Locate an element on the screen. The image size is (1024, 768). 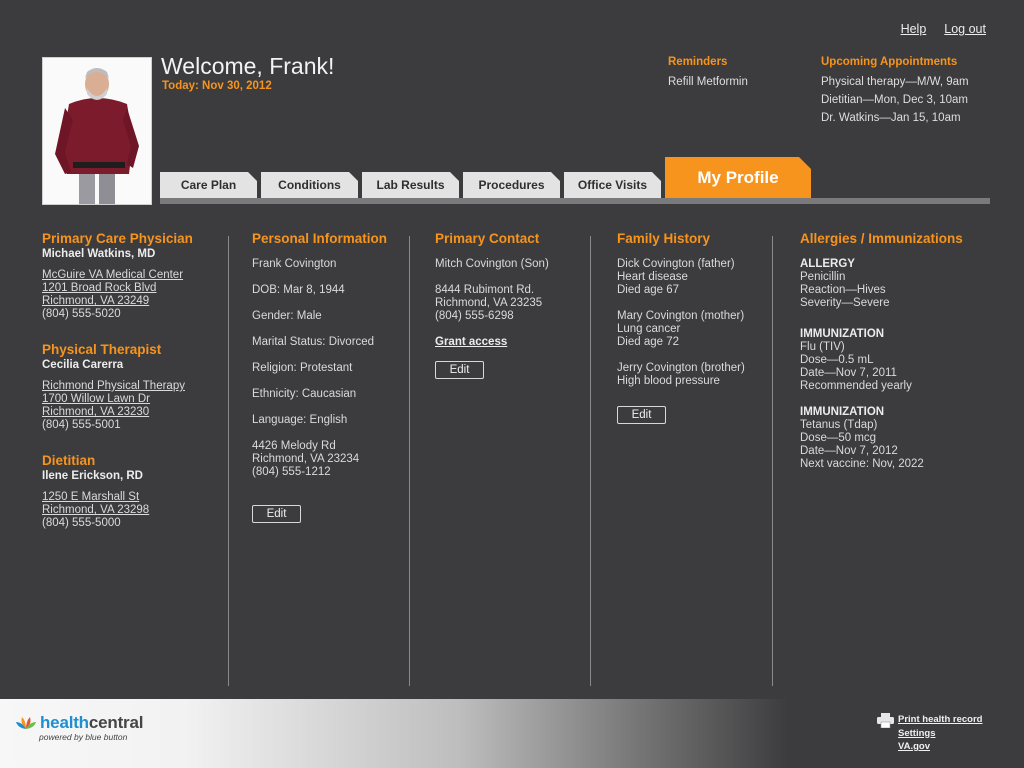
top-nav: Help Log out is located at coordinates (943, 29).